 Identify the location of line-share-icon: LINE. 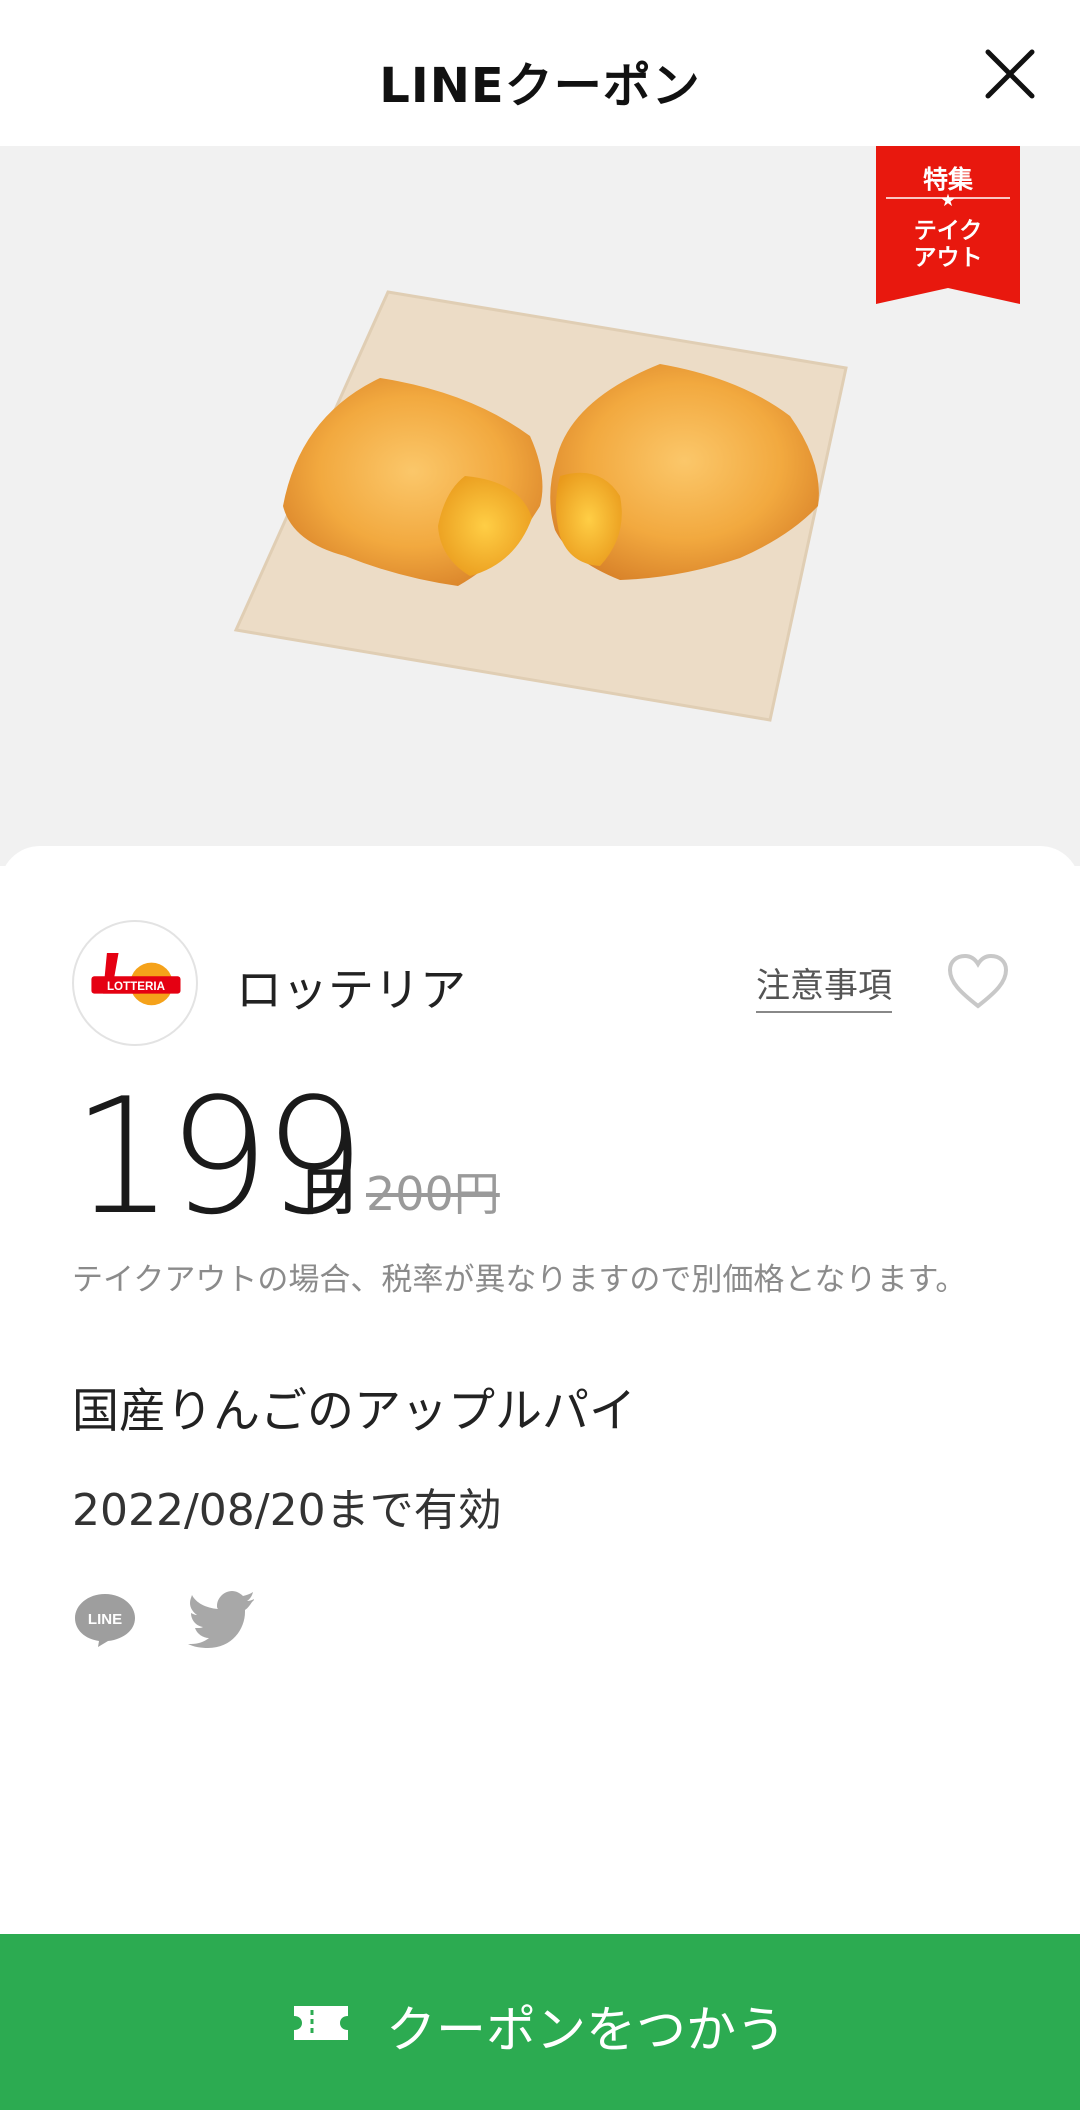
(105, 1619).